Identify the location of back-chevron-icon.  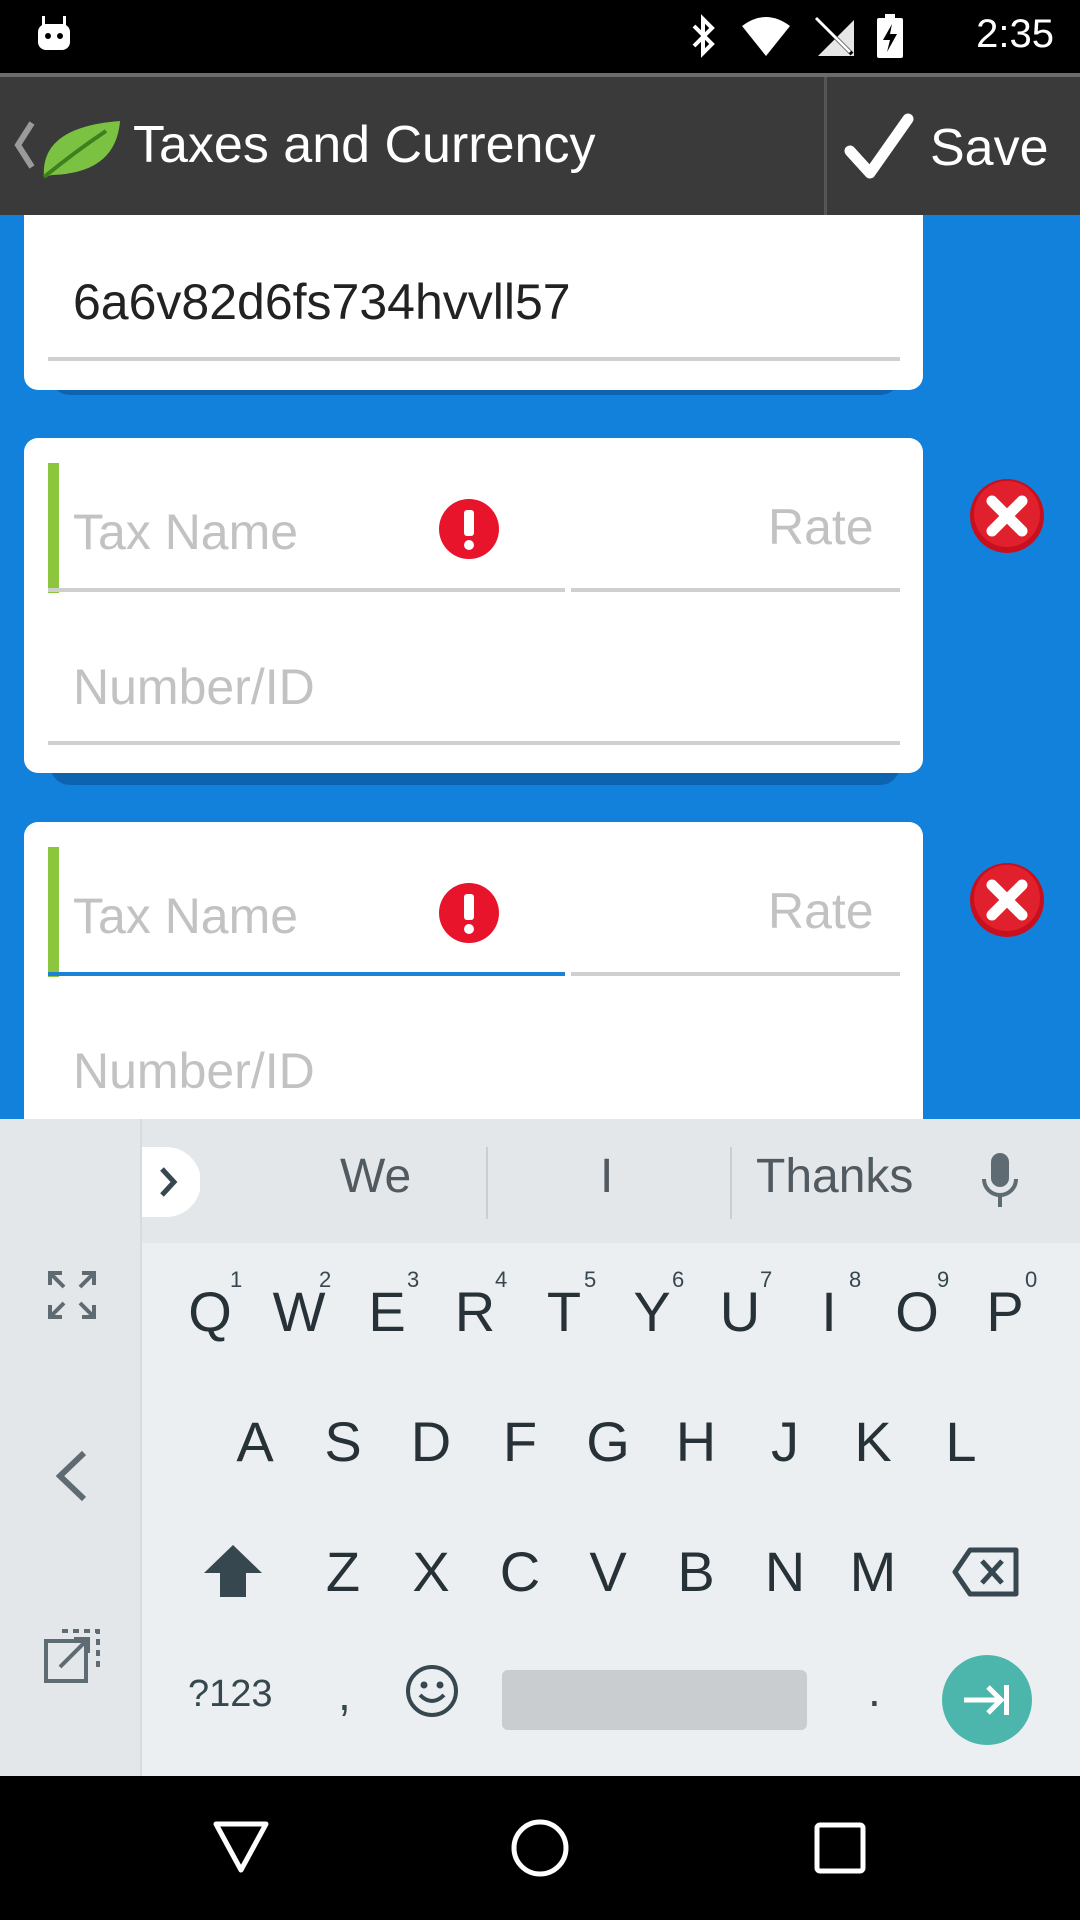
(24, 145).